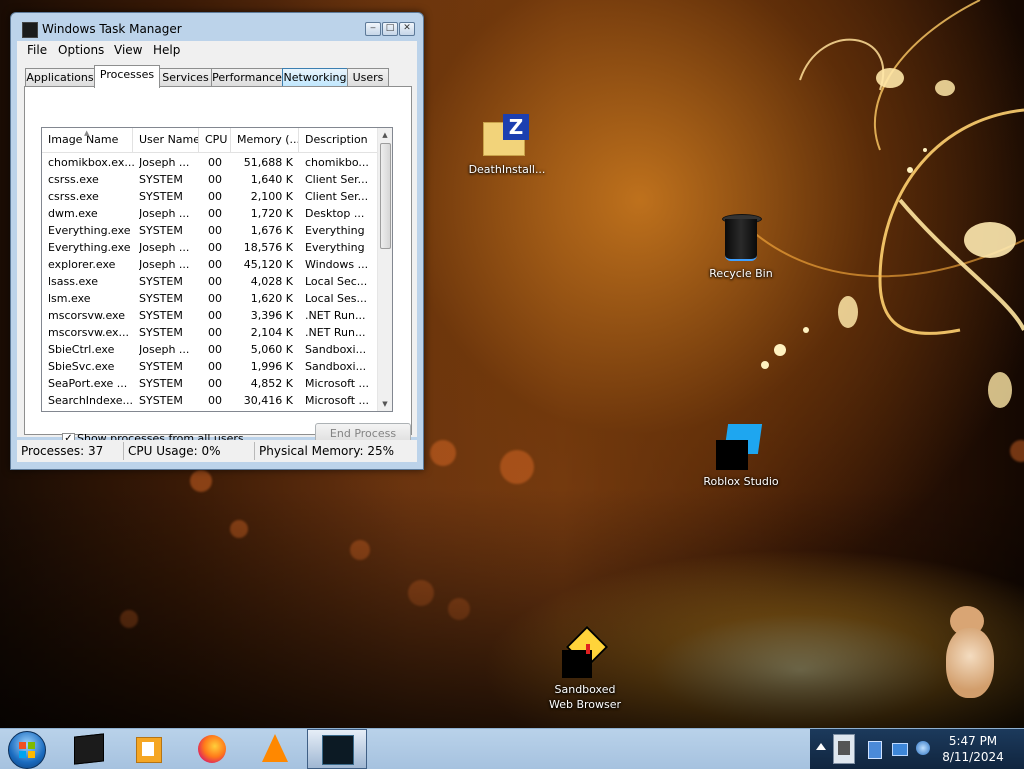 The width and height of the screenshot is (1024, 771). I want to click on terminal-icon, so click(89, 749).